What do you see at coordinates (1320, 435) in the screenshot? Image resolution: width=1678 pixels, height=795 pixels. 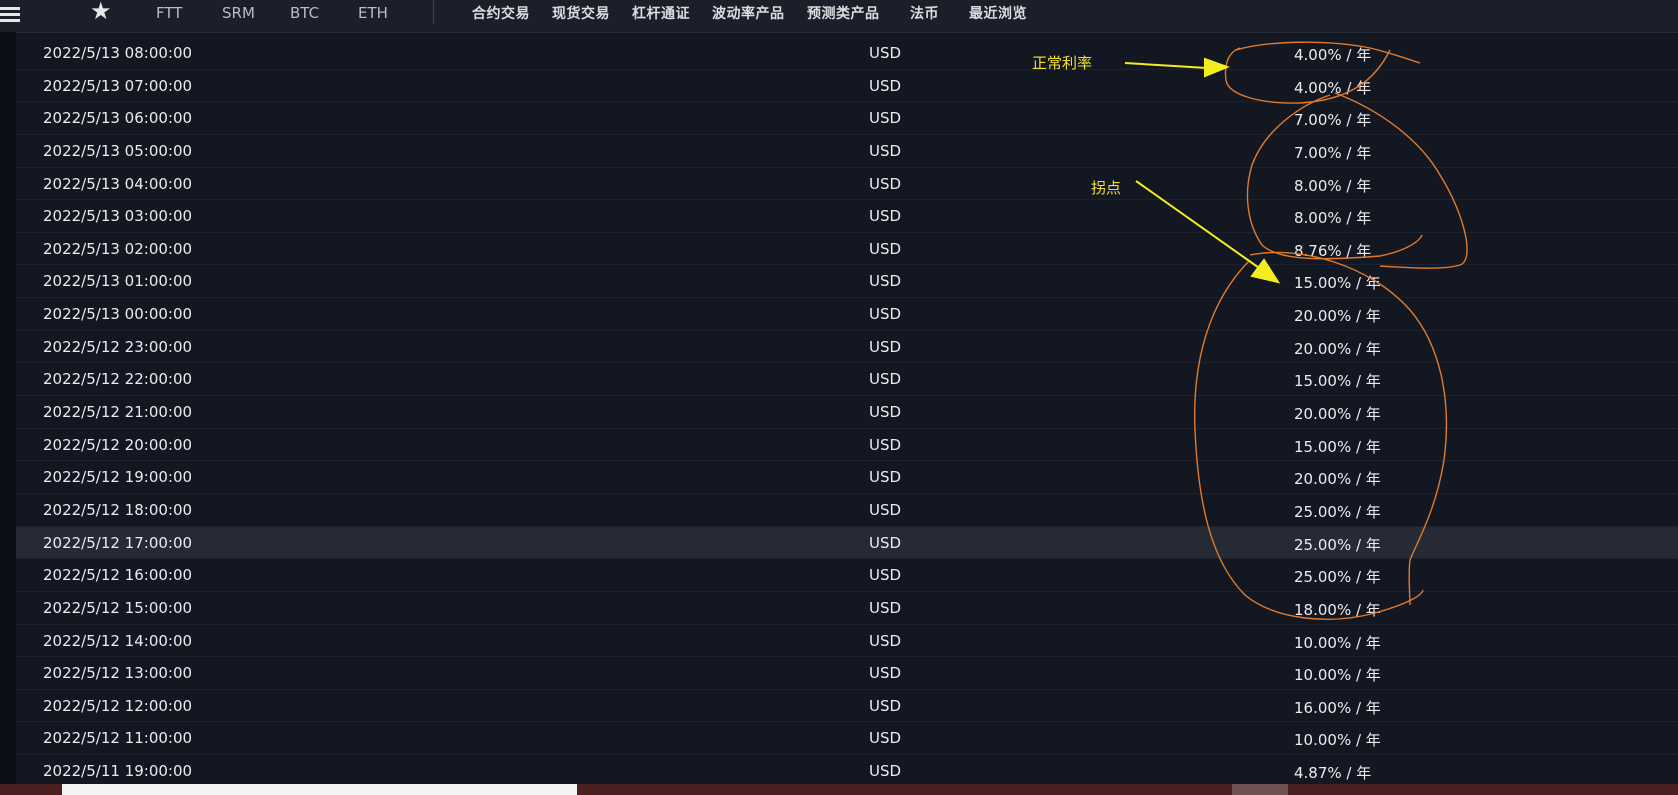 I see `circle-high-rates` at bounding box center [1320, 435].